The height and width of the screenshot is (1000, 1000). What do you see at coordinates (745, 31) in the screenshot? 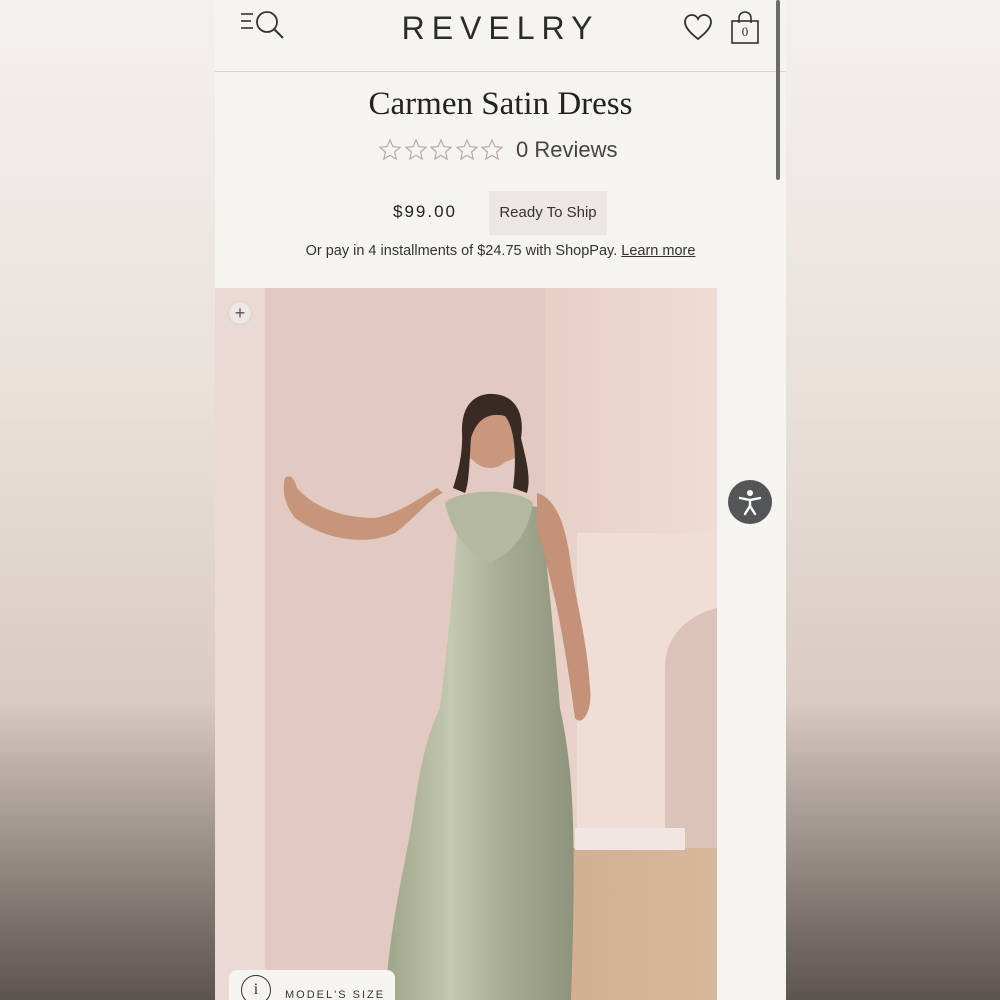
I see `cart-count: 0` at bounding box center [745, 31].